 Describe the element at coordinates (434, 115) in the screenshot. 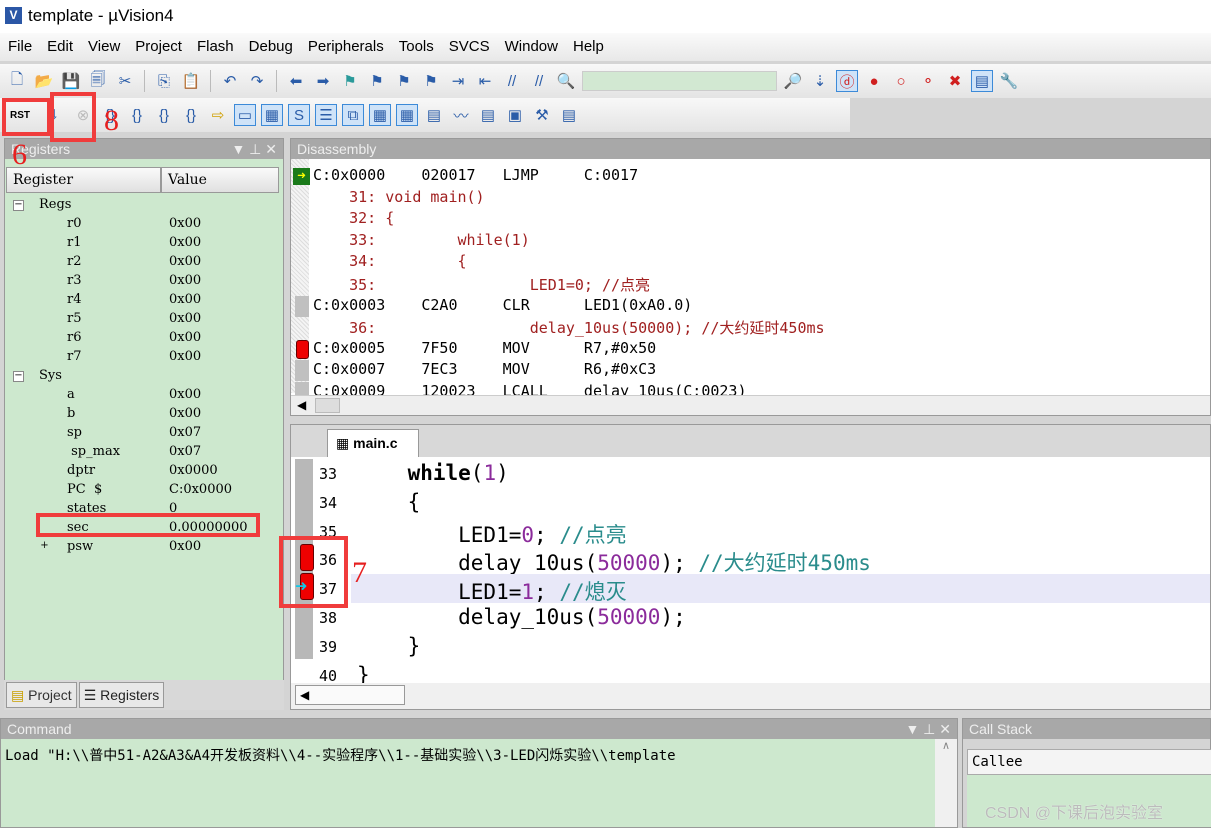

I see `serial-window-icon: ▤` at that location.